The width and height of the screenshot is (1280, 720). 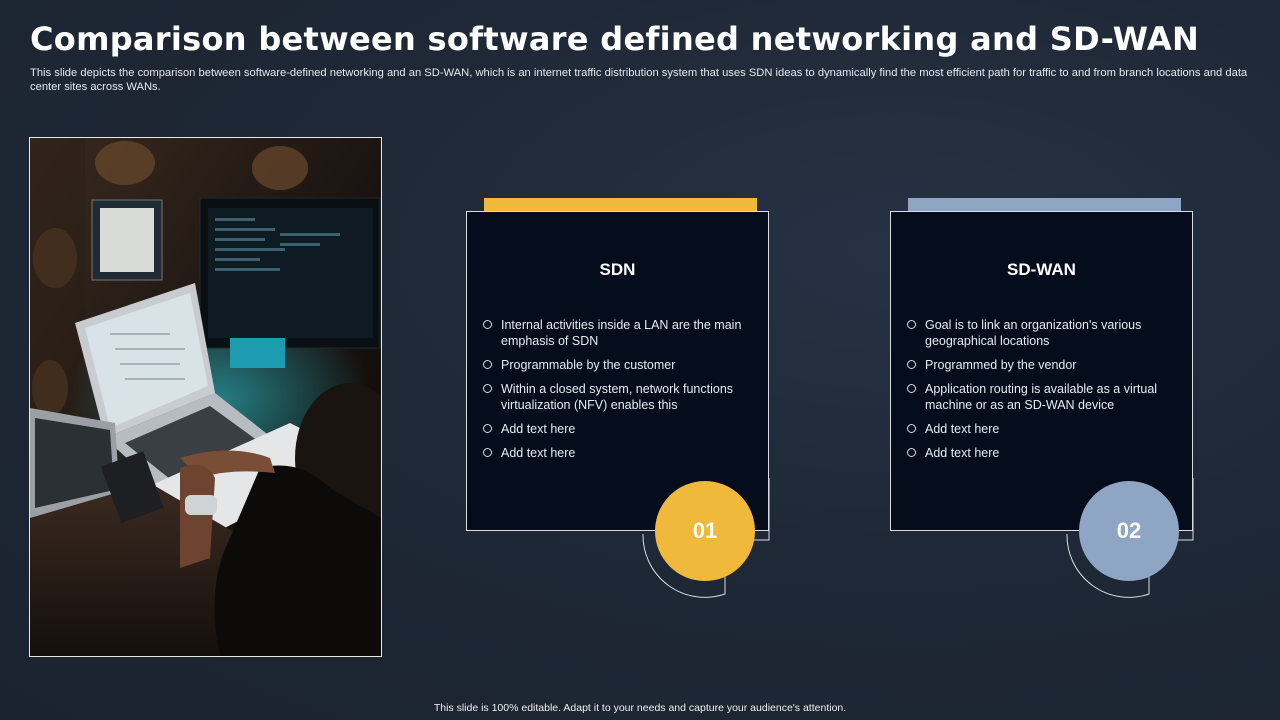 What do you see at coordinates (1129, 531) in the screenshot?
I see `sdwan-number-badge: 02` at bounding box center [1129, 531].